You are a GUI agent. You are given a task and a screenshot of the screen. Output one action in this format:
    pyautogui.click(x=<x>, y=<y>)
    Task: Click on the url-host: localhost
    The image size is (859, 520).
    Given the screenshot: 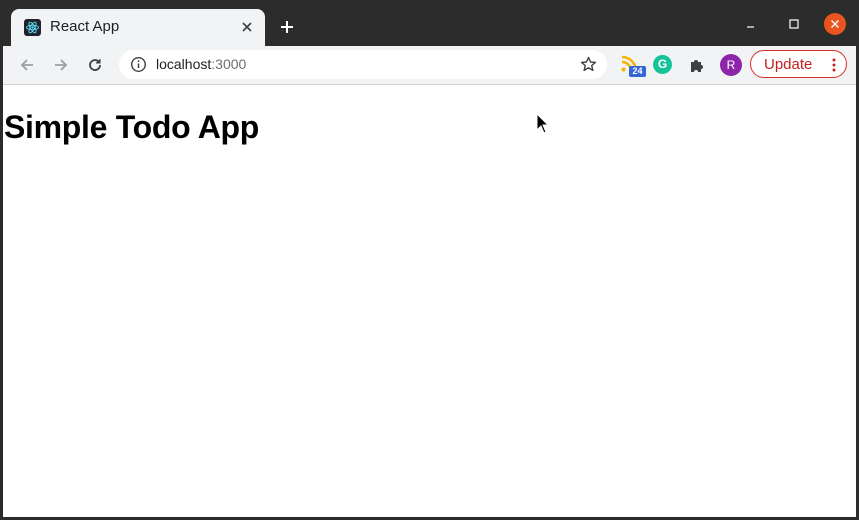 What is the action you would take?
    pyautogui.click(x=184, y=64)
    